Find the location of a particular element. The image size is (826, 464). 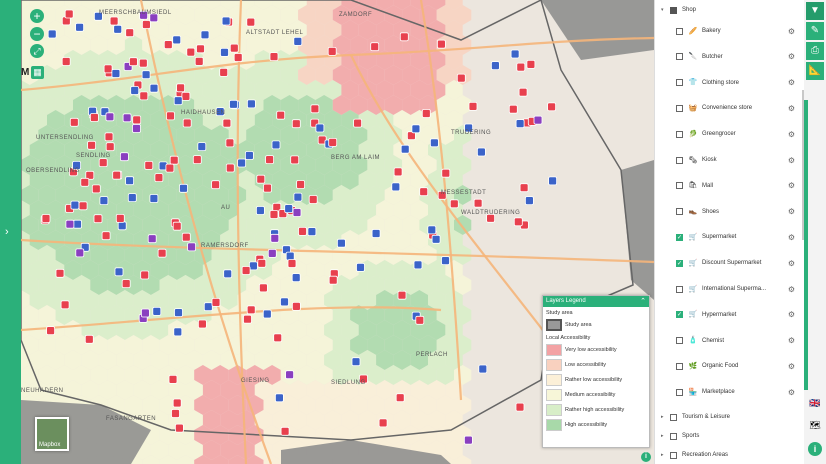

layer-icon: 👞 is located at coordinates (693, 212).